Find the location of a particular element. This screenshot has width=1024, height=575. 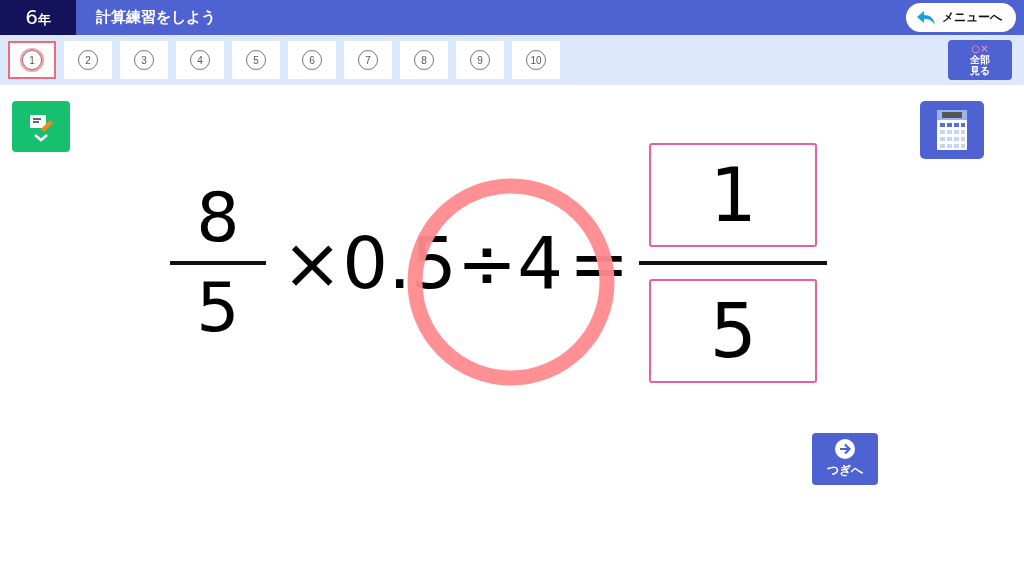

answer-box: 5 is located at coordinates (733, 331).